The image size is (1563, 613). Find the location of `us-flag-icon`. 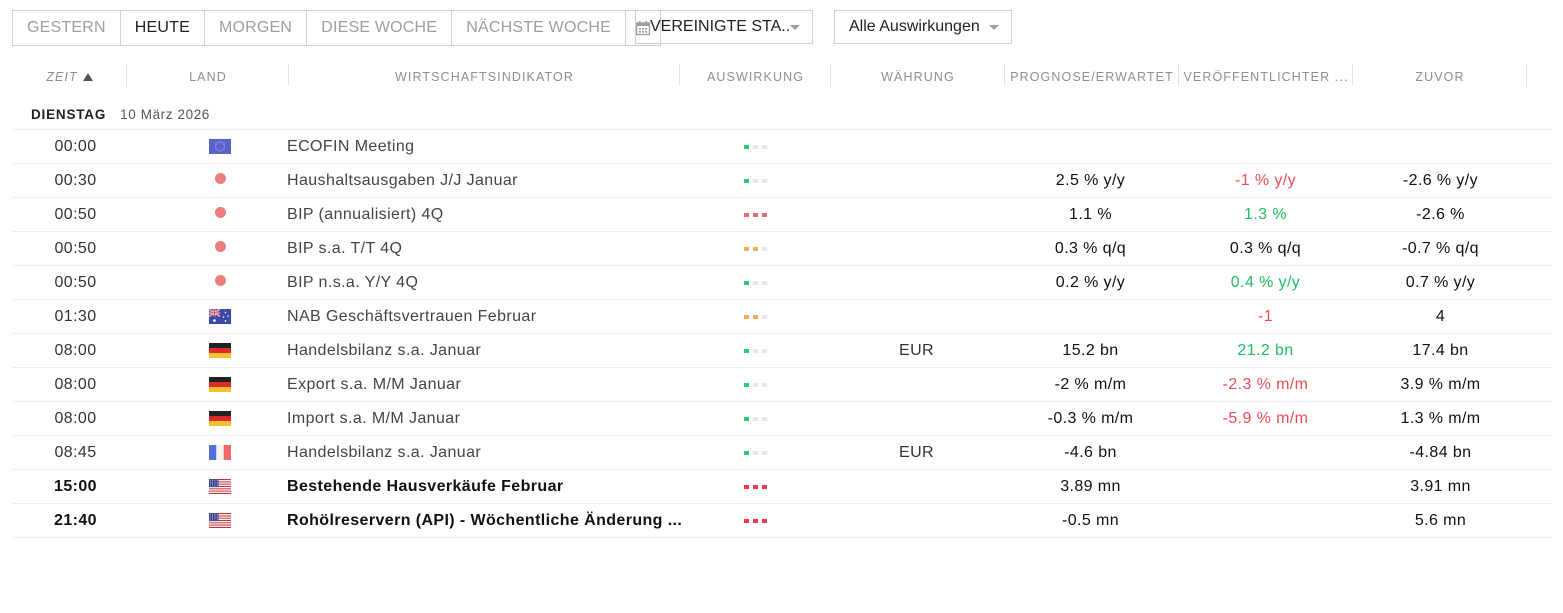

us-flag-icon is located at coordinates (220, 520).